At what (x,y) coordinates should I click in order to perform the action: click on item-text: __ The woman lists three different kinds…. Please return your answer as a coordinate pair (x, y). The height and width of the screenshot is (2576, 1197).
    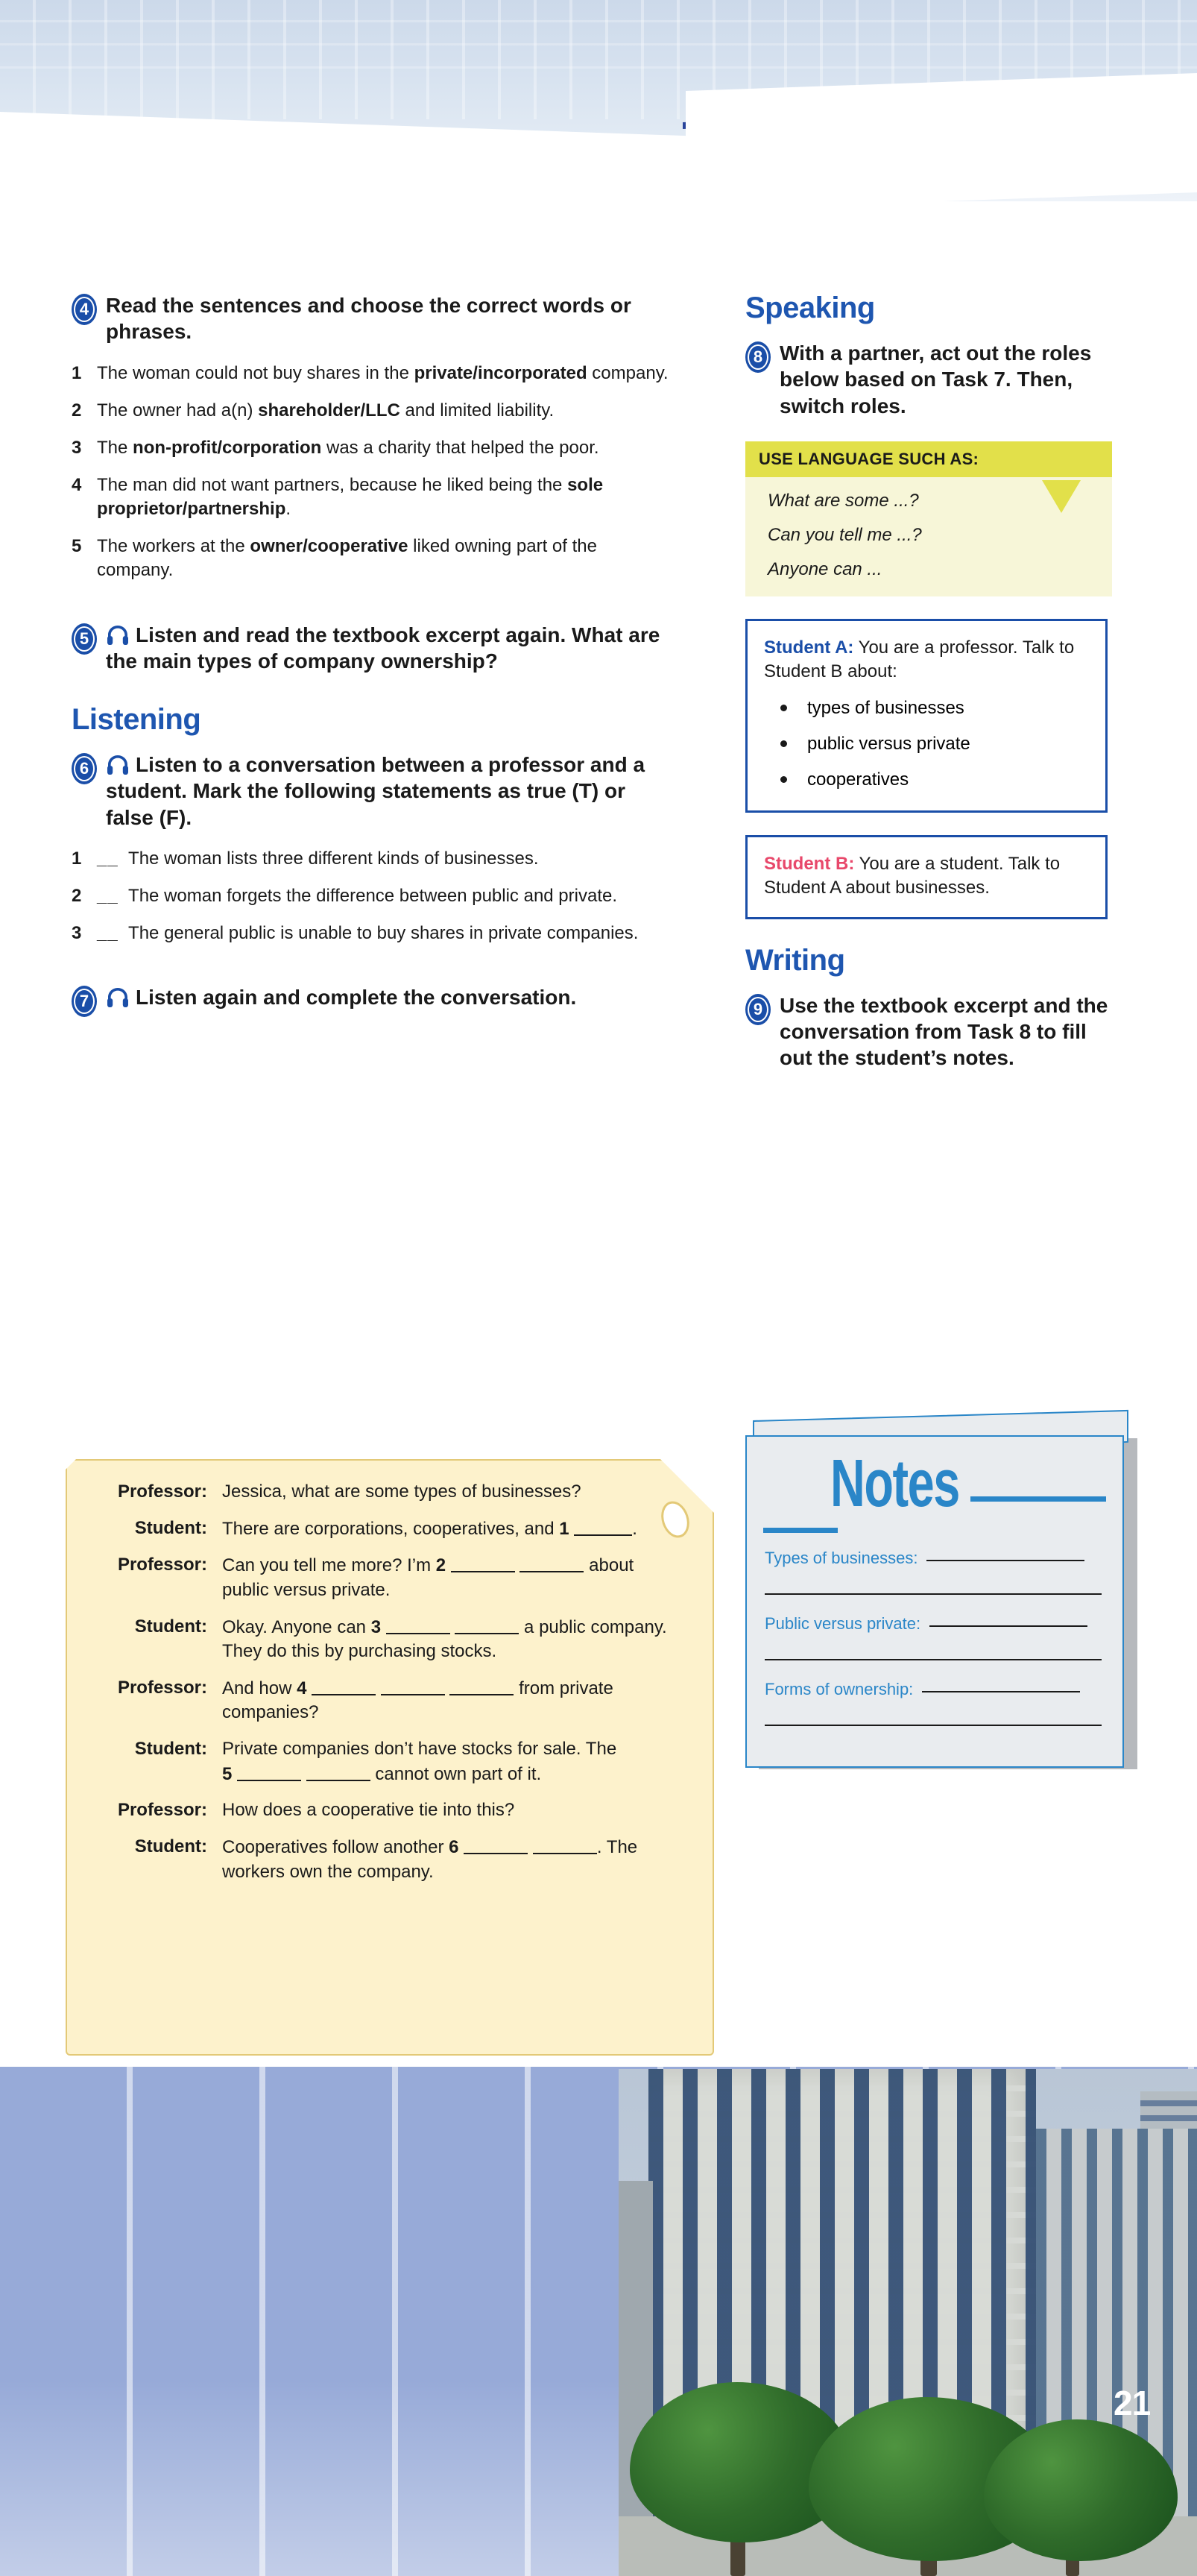
    Looking at the image, I should click on (318, 858).